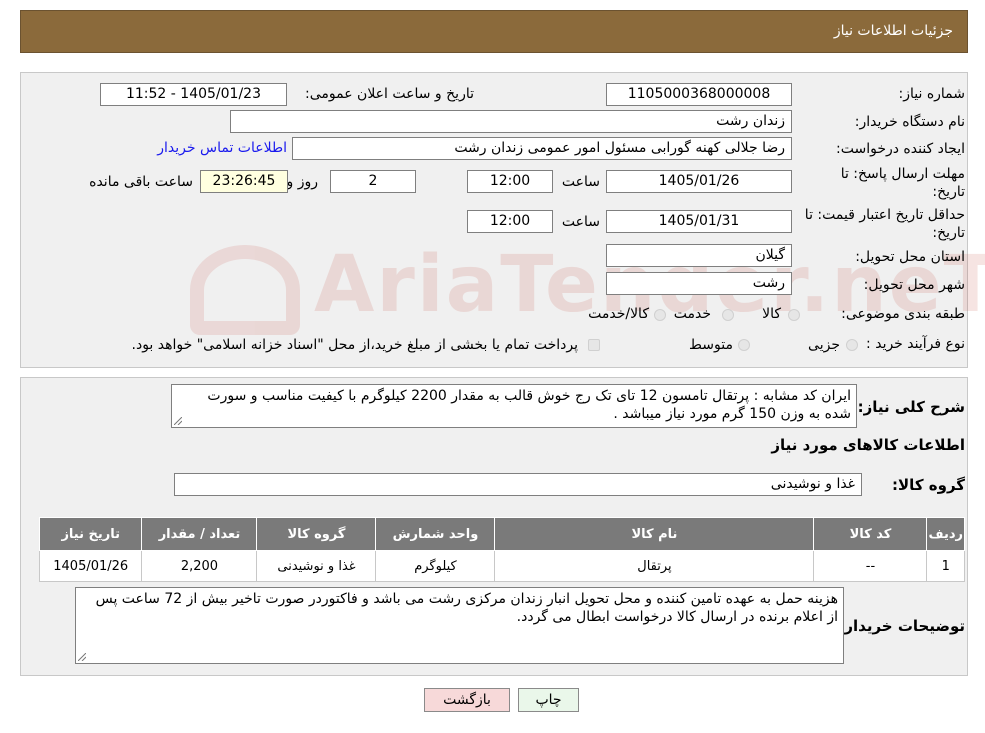  What do you see at coordinates (884, 215) in the screenshot?
I see `validity-label-line1: حداقل تاریخ اعتبار قیمت: تا` at bounding box center [884, 215].